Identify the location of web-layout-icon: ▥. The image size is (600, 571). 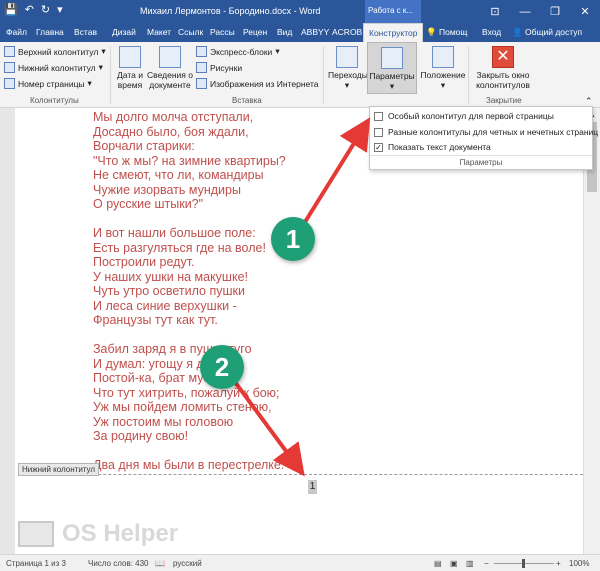
(470, 563).